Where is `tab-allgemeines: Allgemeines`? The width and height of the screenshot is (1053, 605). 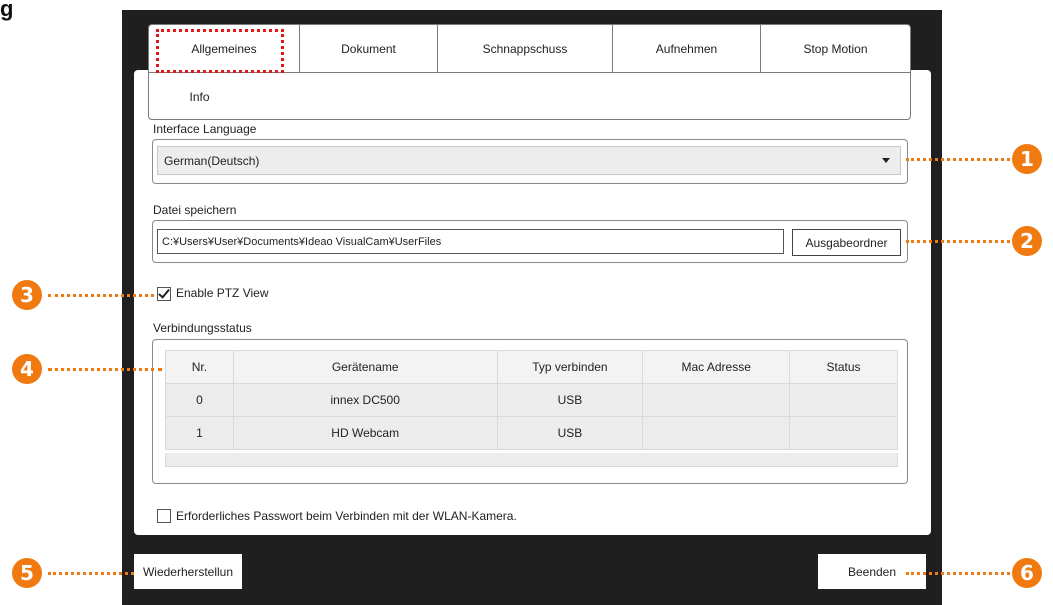
tab-allgemeines: Allgemeines is located at coordinates (224, 49).